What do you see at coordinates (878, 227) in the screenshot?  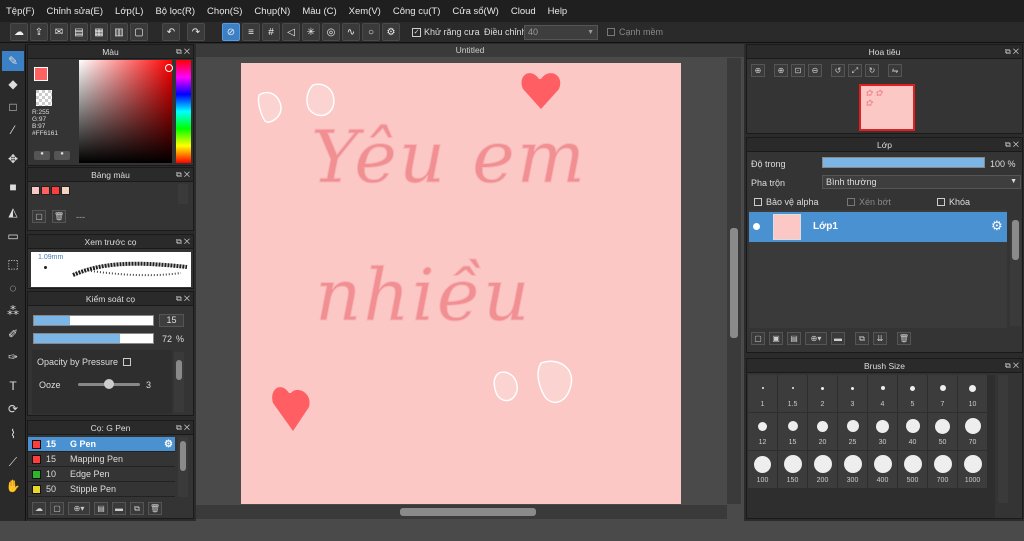 I see `layer-row: Lớp1 ⚙` at bounding box center [878, 227].